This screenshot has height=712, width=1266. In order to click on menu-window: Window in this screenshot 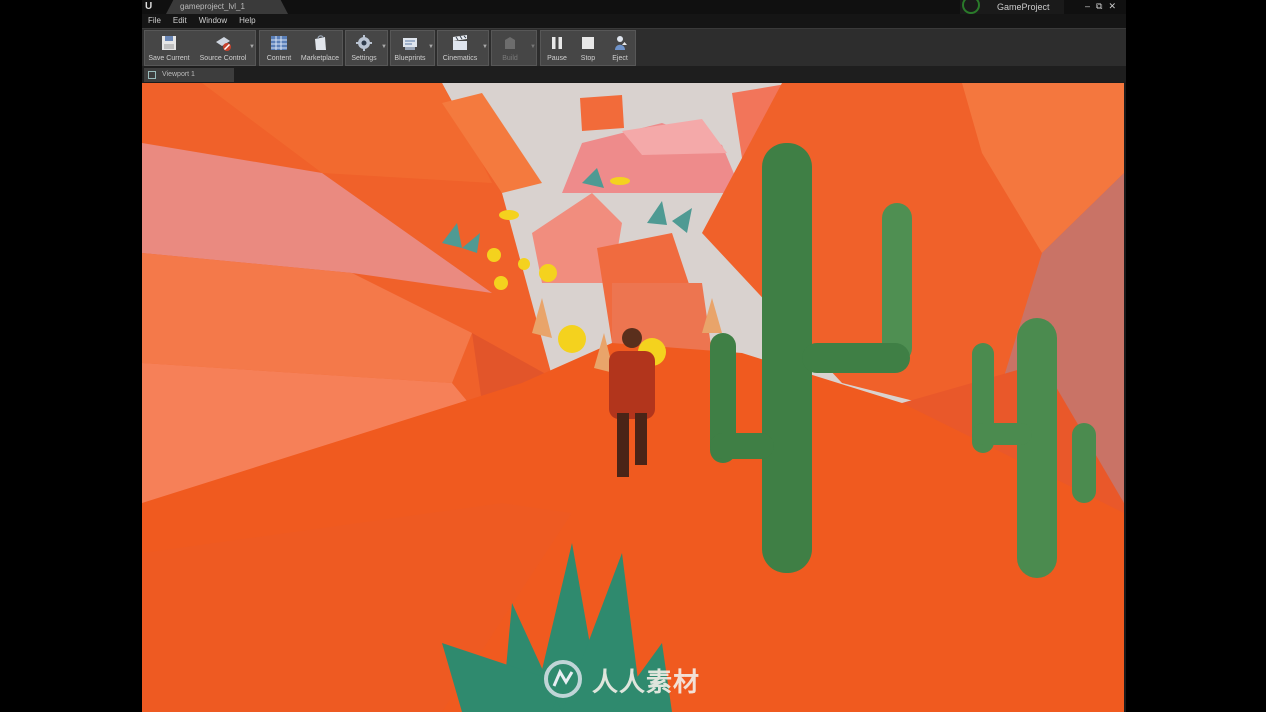, I will do `click(213, 21)`.